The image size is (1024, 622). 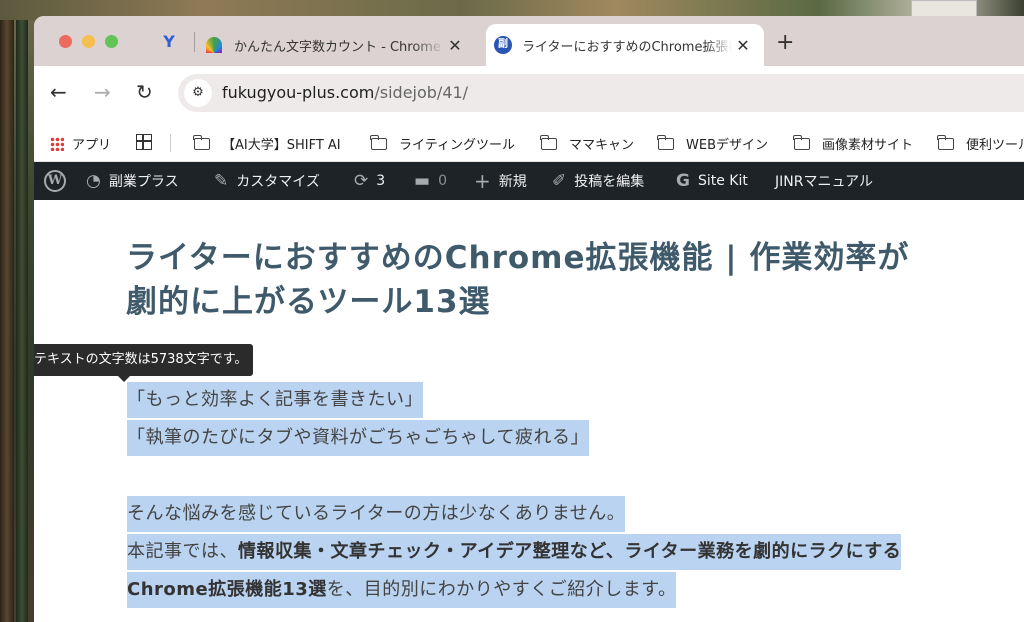 I want to click on browser-toolbar: ← → ↻ ⚙ fukugyou-plus.com/sidejob/41/, so click(x=529, y=94).